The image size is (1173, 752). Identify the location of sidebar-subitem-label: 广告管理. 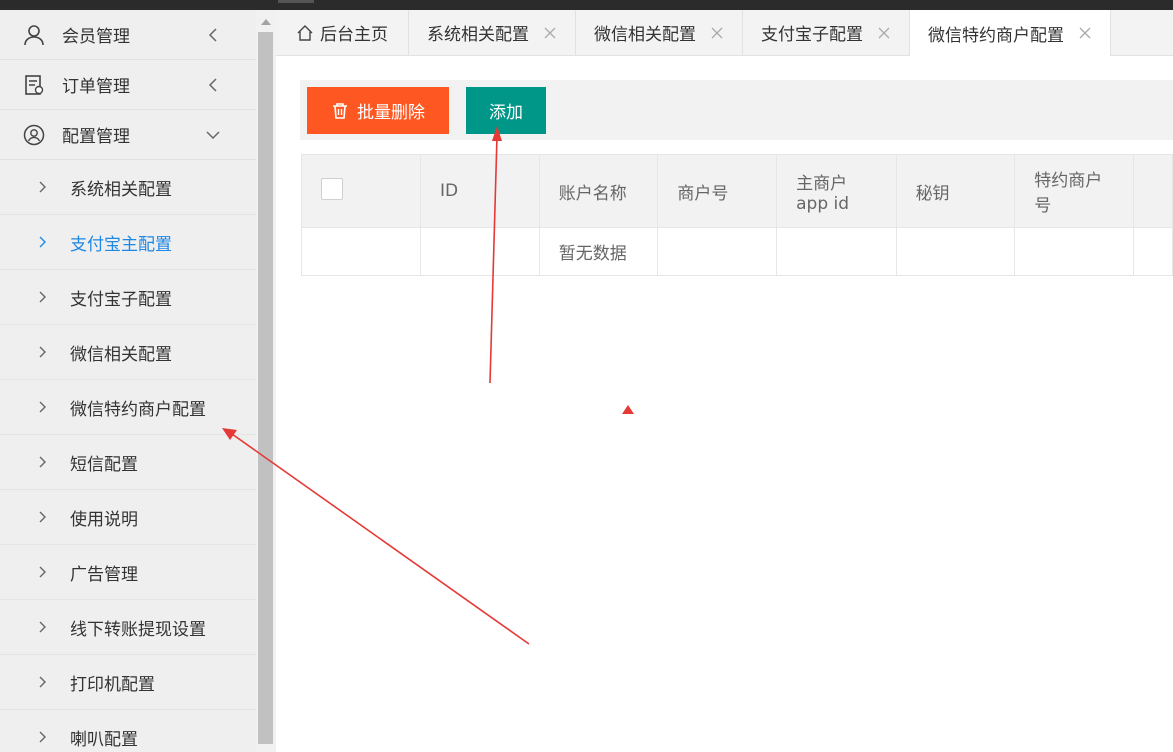
(104, 574).